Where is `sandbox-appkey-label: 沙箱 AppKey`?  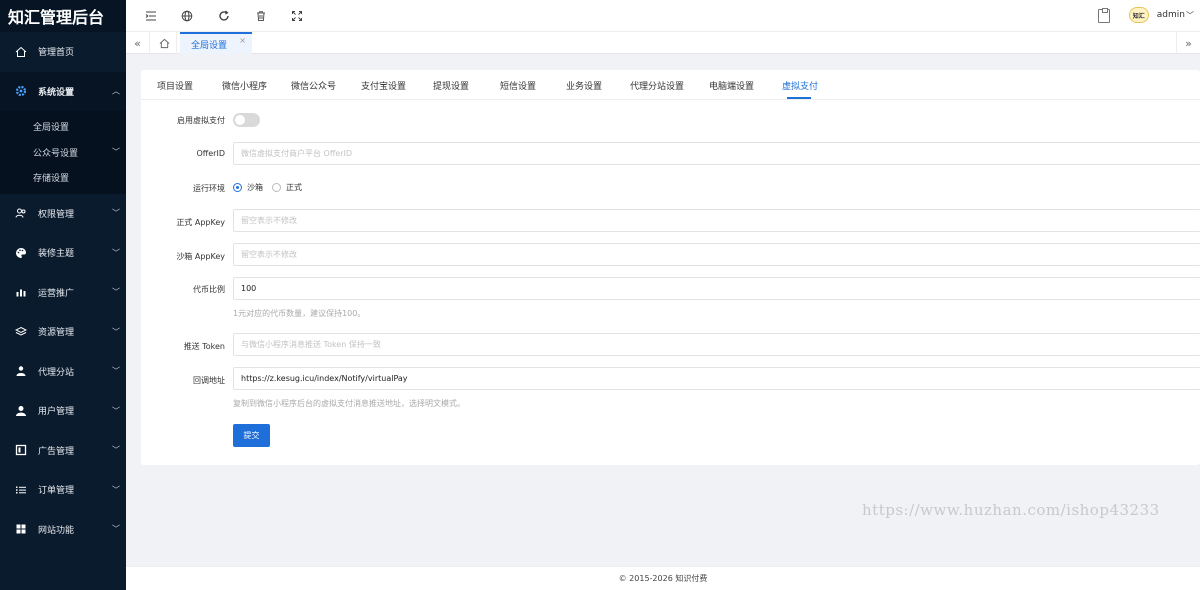 sandbox-appkey-label: 沙箱 AppKey is located at coordinates (200, 256).